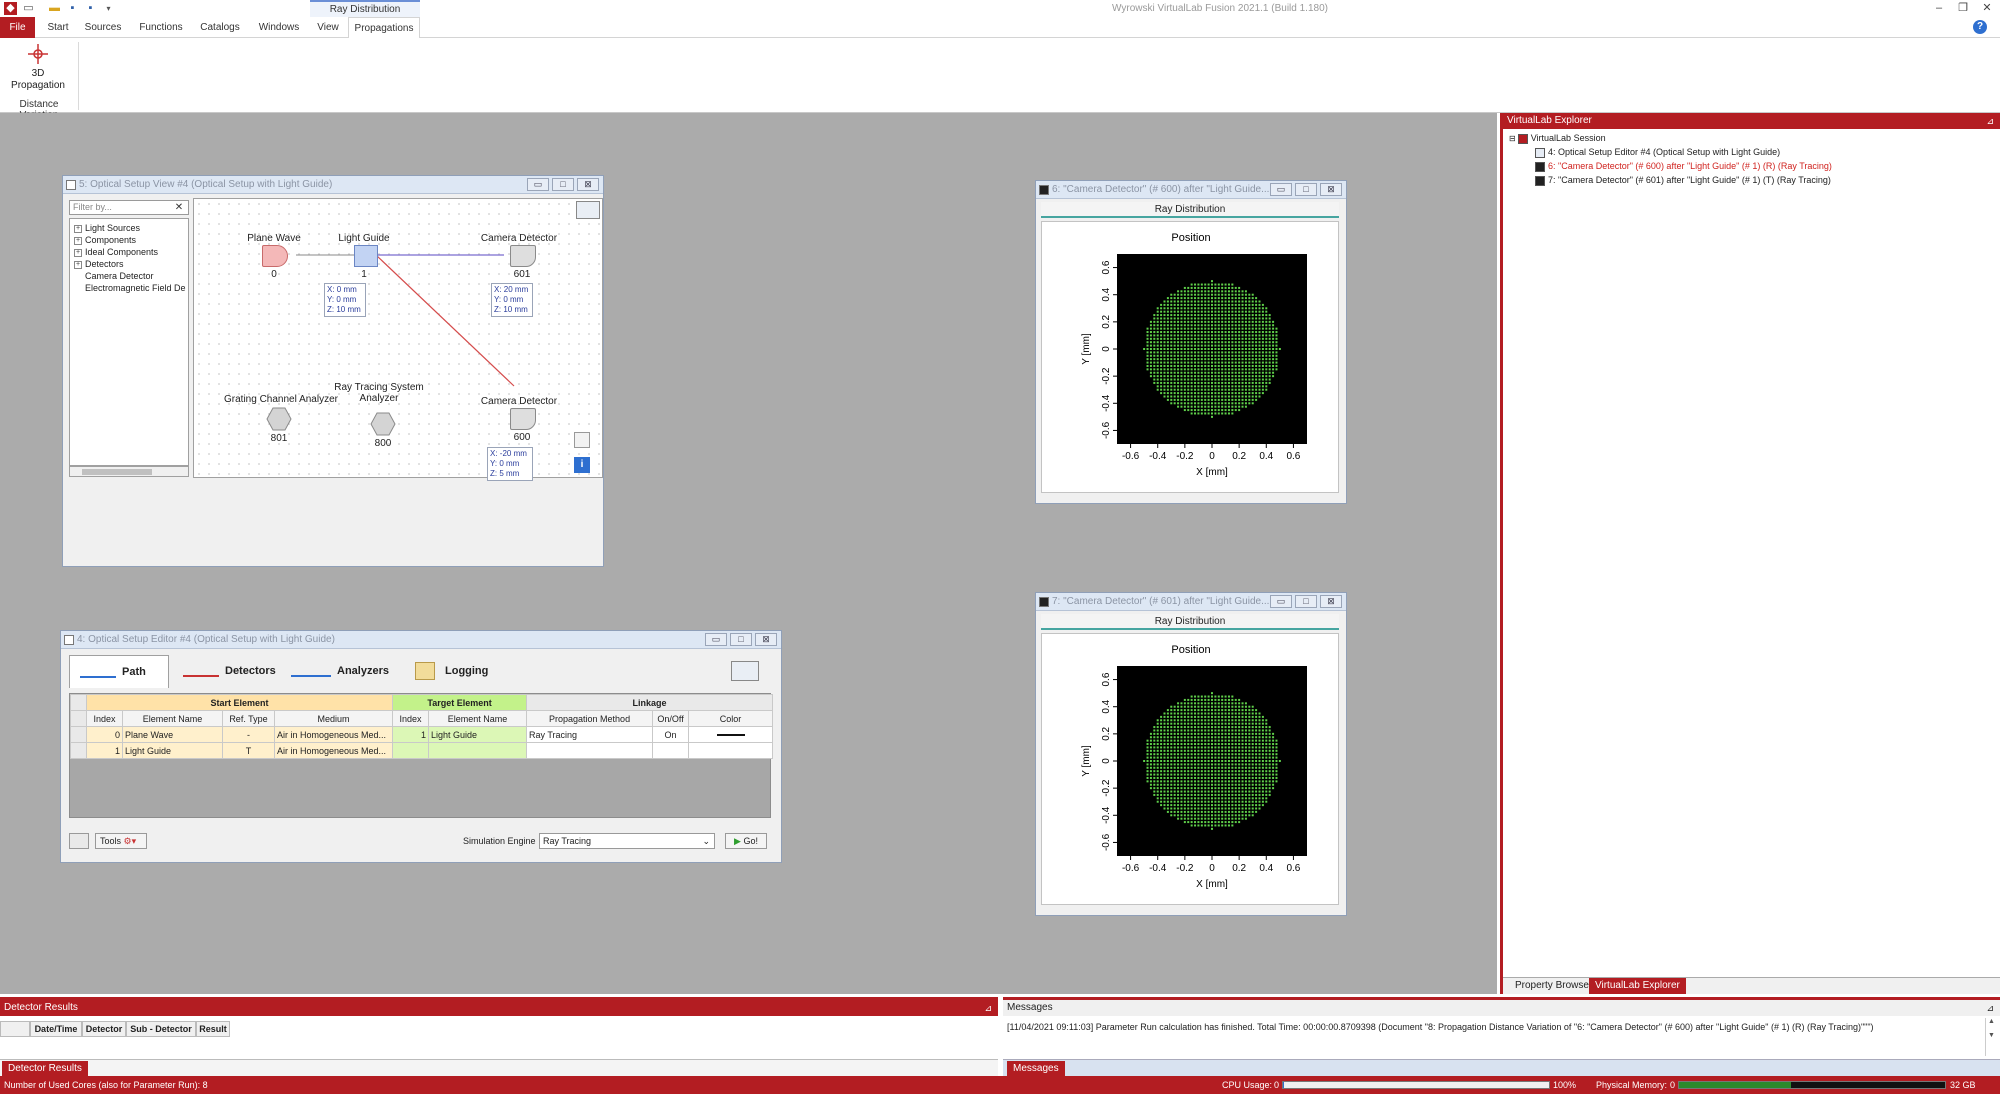 This screenshot has width=2000, height=1094. What do you see at coordinates (45, 1069) in the screenshot?
I see `tab-detector-results: Detector Results` at bounding box center [45, 1069].